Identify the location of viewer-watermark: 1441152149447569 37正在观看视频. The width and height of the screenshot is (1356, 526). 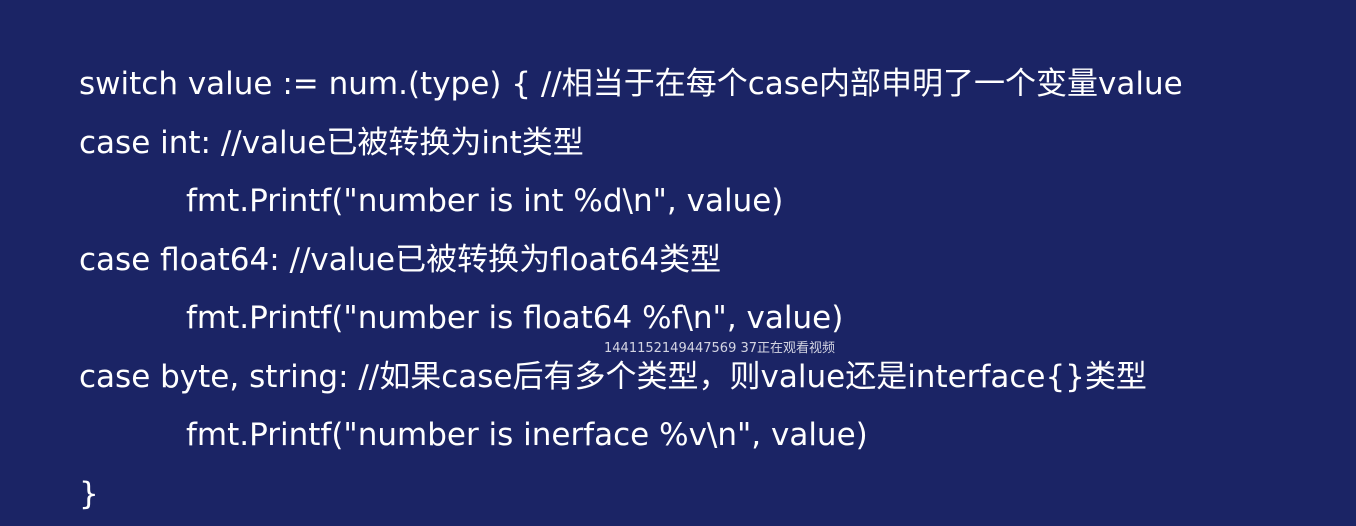
(720, 348).